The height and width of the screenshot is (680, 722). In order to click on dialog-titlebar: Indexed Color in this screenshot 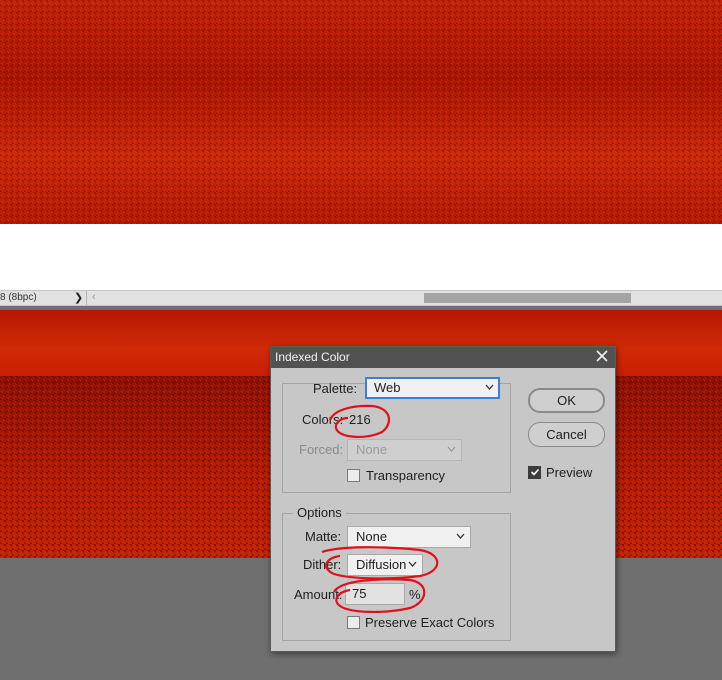, I will do `click(443, 357)`.